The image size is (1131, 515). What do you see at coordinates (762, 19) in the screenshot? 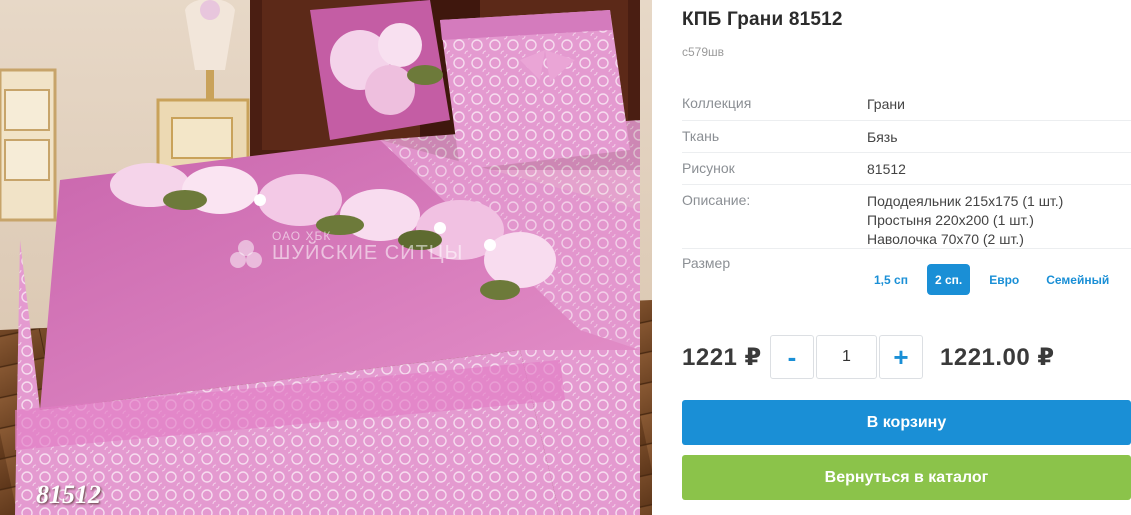
I see `product-title: КПБ Грани 81512` at bounding box center [762, 19].